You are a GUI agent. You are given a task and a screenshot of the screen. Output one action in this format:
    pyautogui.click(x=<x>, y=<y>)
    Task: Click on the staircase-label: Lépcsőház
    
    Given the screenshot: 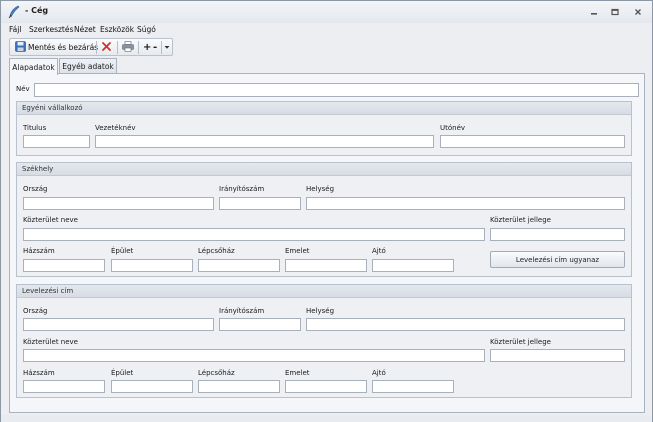 What is the action you would take?
    pyautogui.click(x=216, y=251)
    